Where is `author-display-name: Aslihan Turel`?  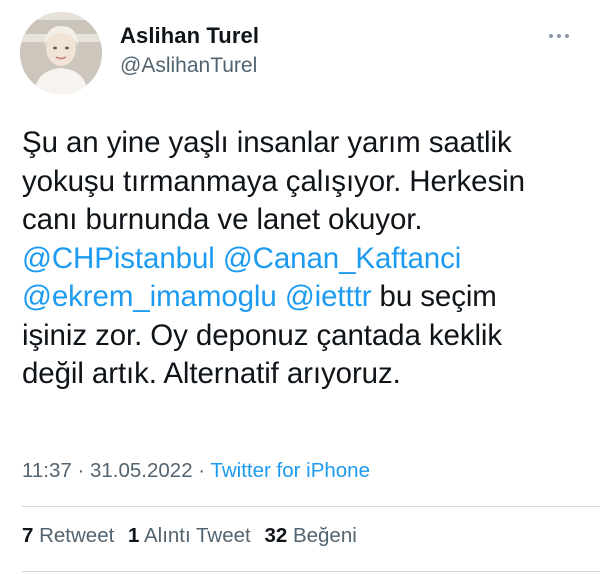
author-display-name: Aslihan Turel is located at coordinates (189, 36).